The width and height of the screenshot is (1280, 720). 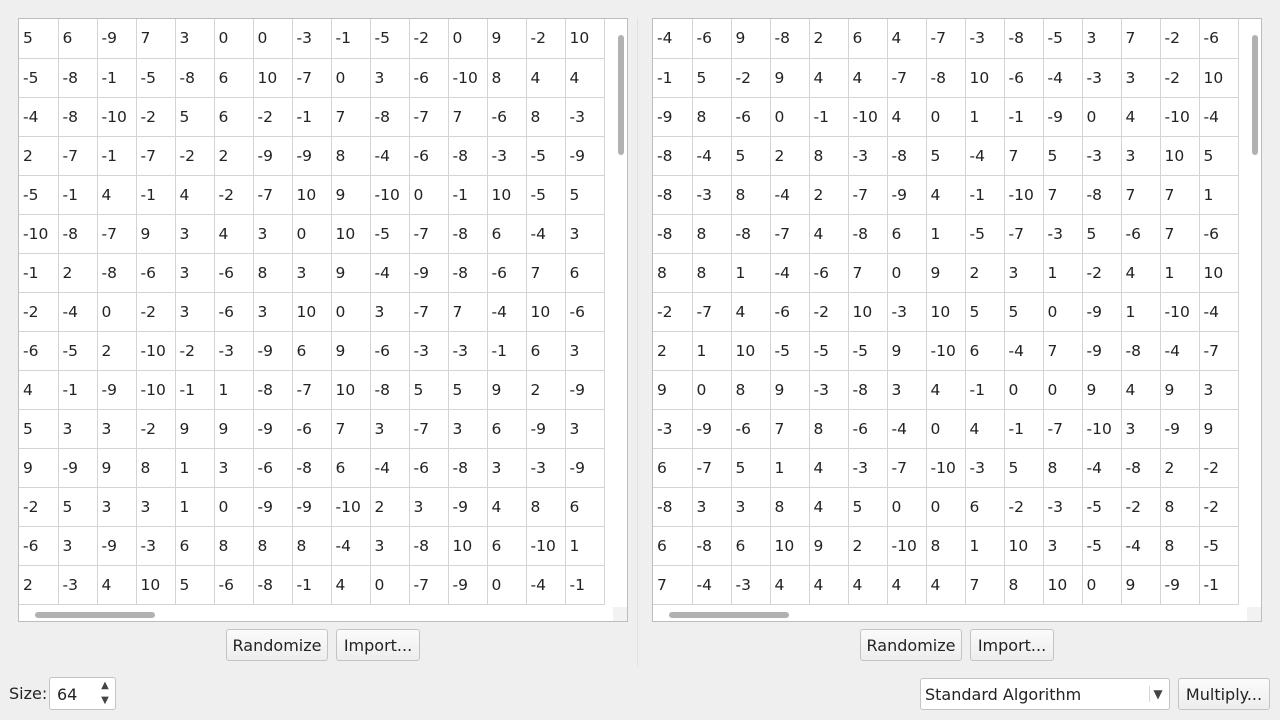 I want to click on left-horizontal-scrollbar, so click(x=317, y=614).